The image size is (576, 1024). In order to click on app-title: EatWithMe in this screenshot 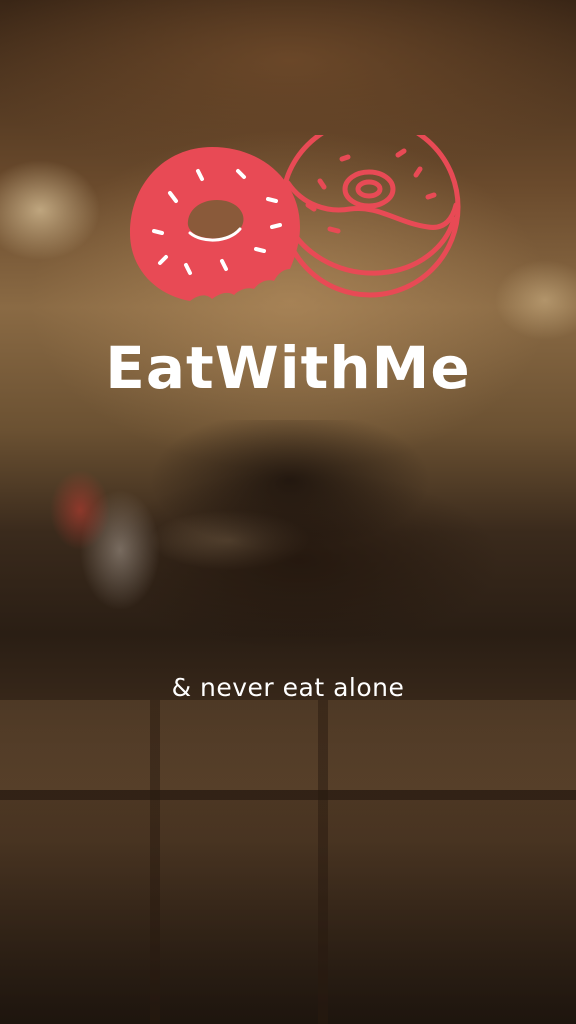, I will do `click(288, 368)`.